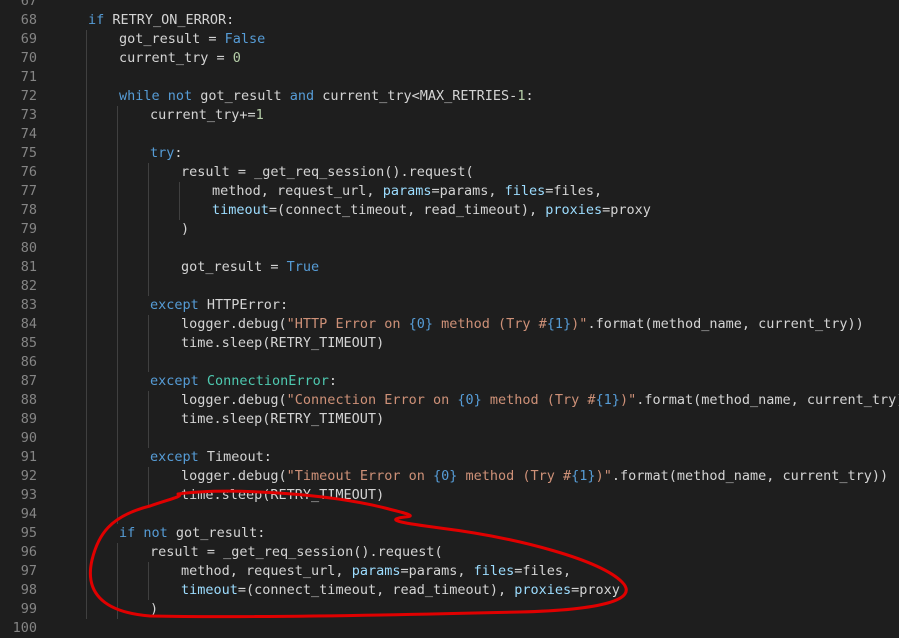 This screenshot has height=638, width=899. I want to click on line-number: 80, so click(28, 248).